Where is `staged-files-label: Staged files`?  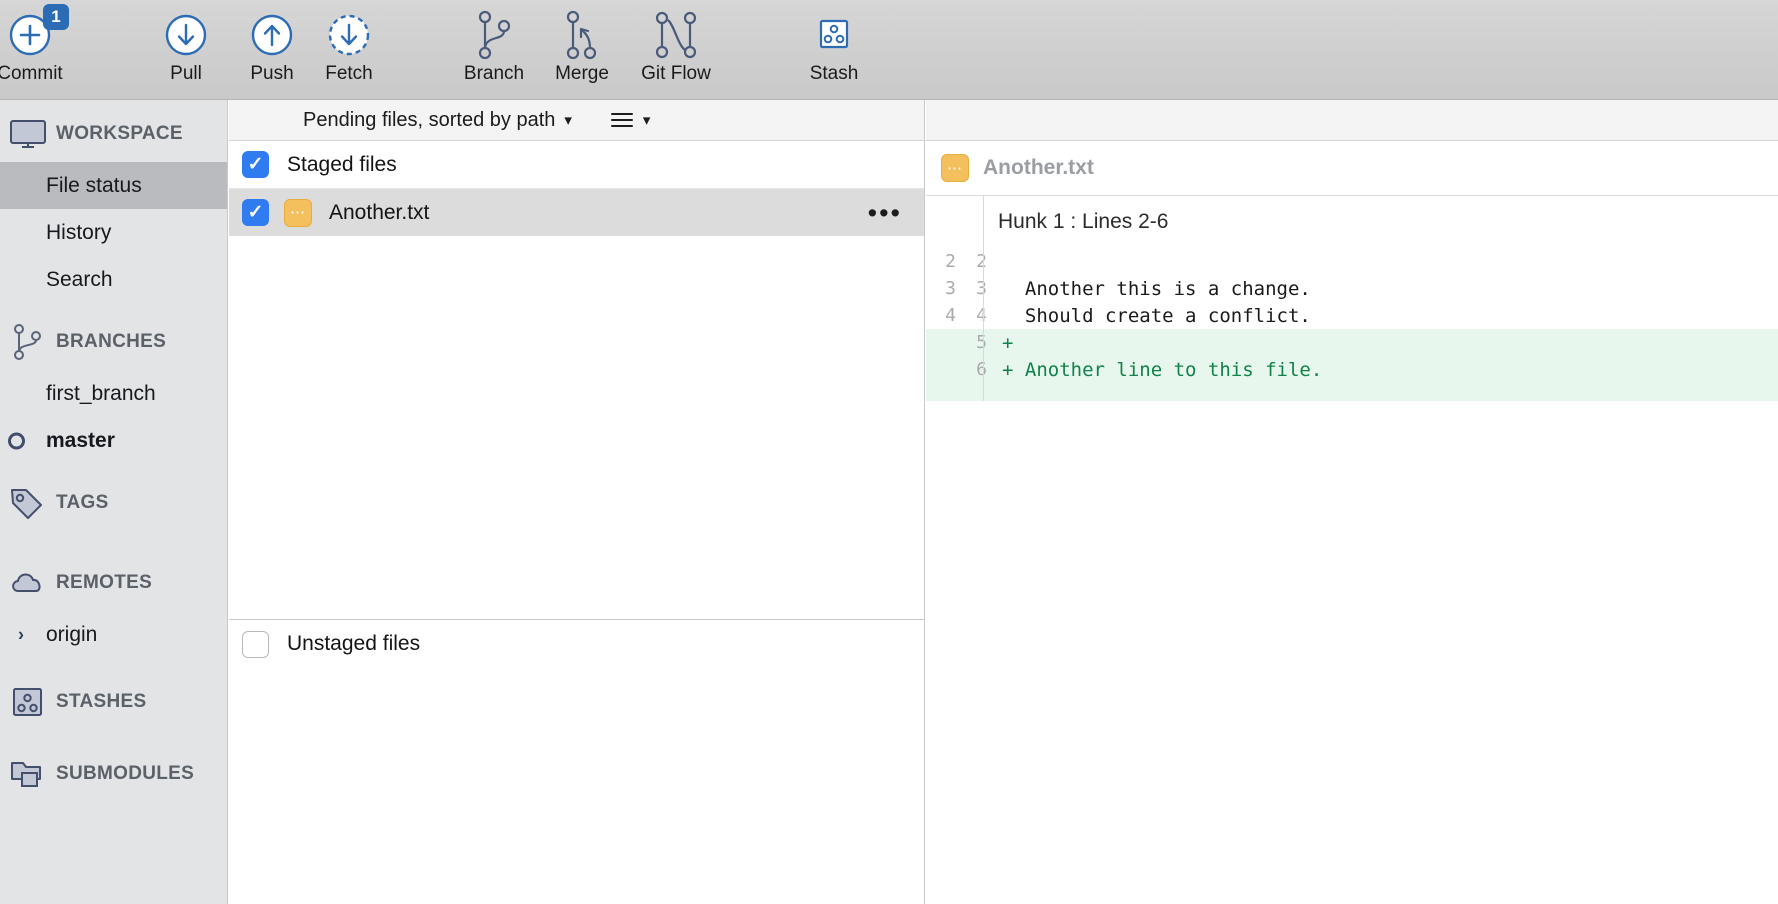 staged-files-label: Staged files is located at coordinates (342, 164).